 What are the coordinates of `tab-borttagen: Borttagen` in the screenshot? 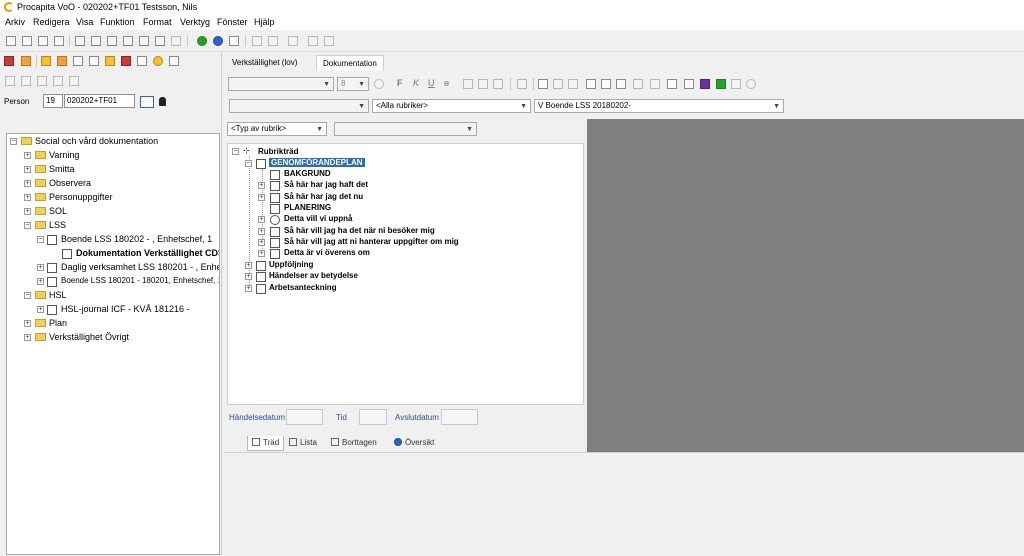 It's located at (354, 443).